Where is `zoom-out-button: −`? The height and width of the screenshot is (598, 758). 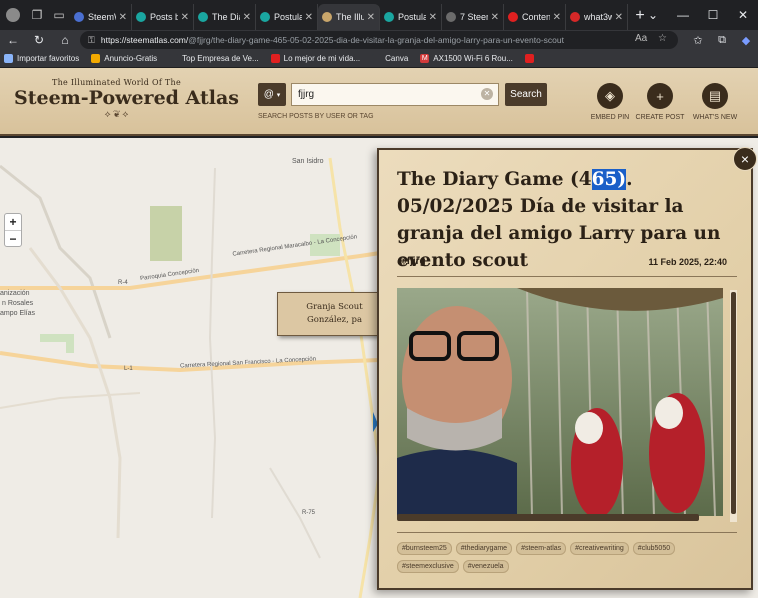 zoom-out-button: − is located at coordinates (13, 238).